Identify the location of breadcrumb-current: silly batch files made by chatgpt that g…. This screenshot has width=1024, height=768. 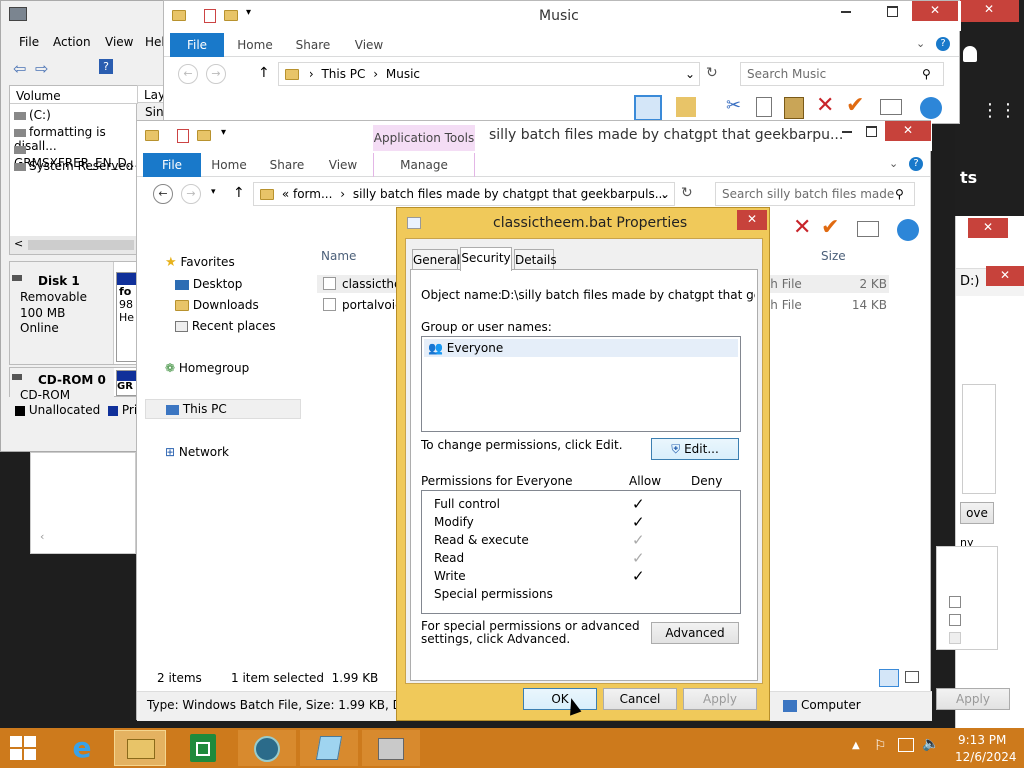
(509, 194).